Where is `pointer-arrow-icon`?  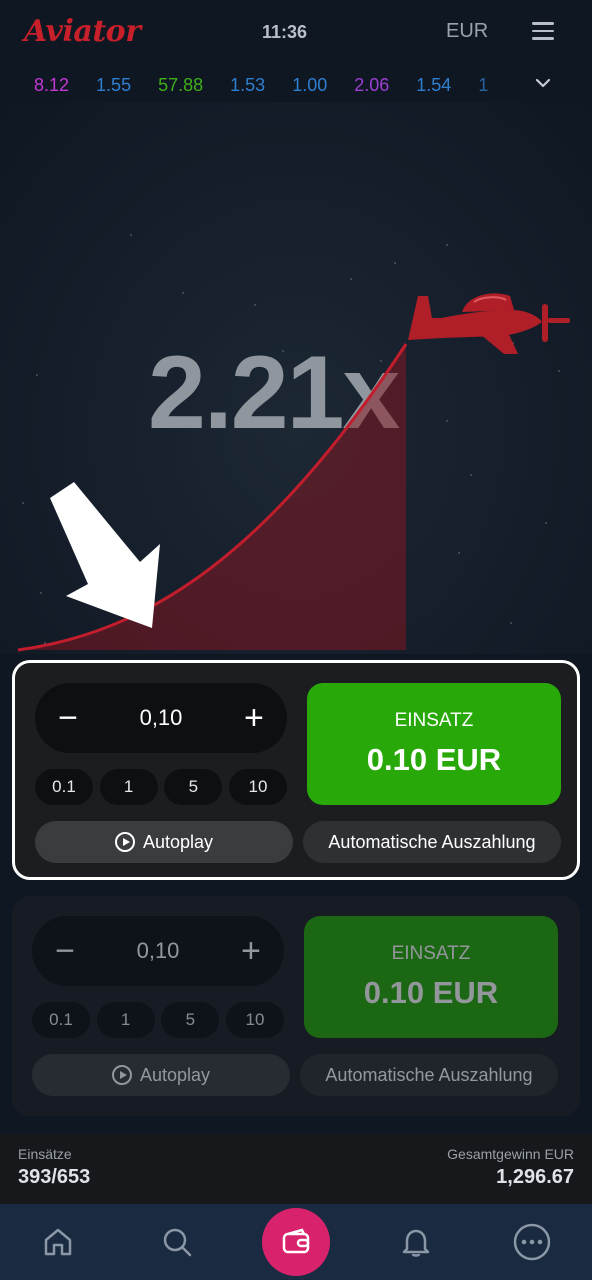
pointer-arrow-icon is located at coordinates (105, 555).